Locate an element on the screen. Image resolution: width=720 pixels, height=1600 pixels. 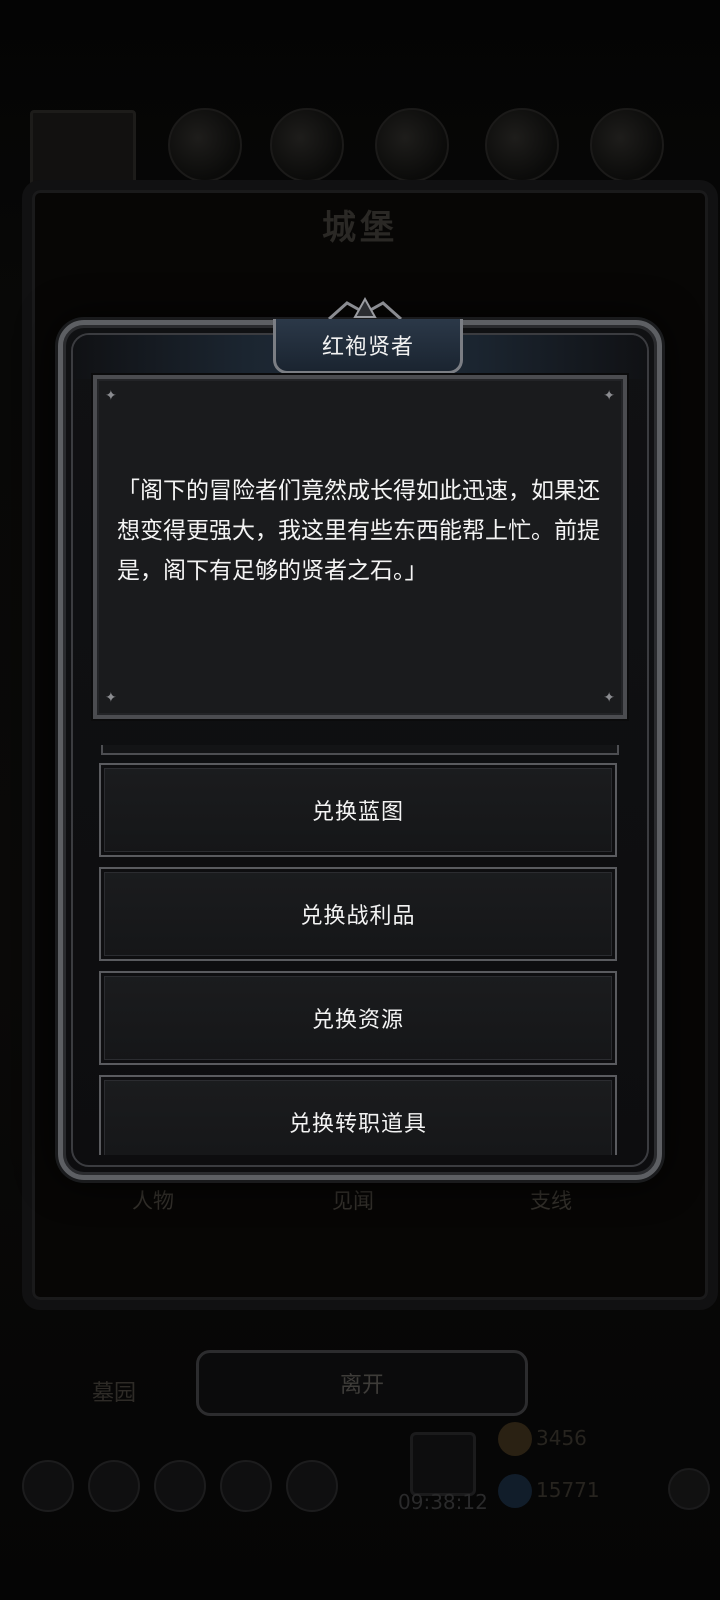
gold-coin-icon is located at coordinates (515, 1439).